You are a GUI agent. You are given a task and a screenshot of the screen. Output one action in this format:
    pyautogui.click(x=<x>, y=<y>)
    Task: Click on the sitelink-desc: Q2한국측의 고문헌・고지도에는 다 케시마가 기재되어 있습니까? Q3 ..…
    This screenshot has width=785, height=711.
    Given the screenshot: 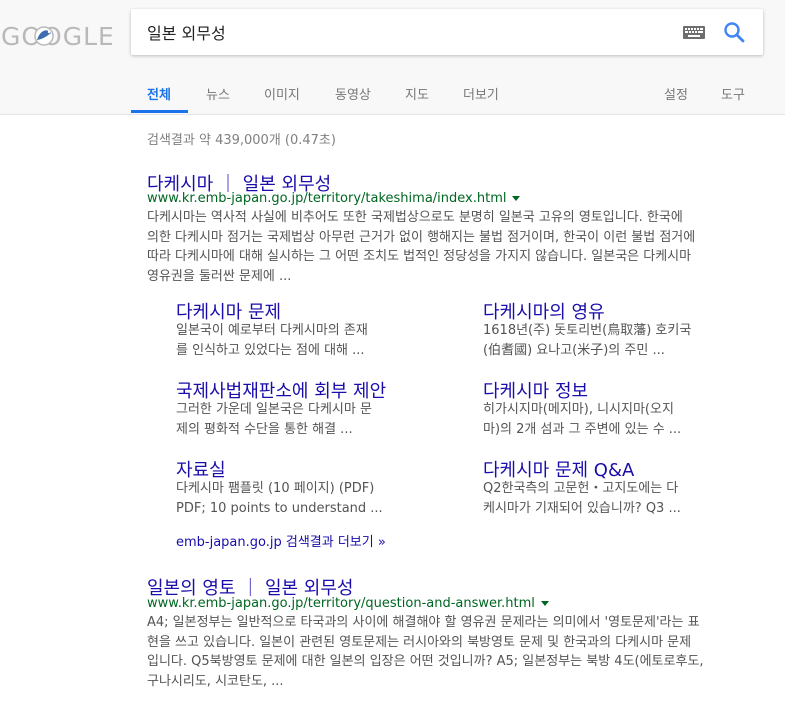 What is the action you would take?
    pyautogui.click(x=598, y=498)
    